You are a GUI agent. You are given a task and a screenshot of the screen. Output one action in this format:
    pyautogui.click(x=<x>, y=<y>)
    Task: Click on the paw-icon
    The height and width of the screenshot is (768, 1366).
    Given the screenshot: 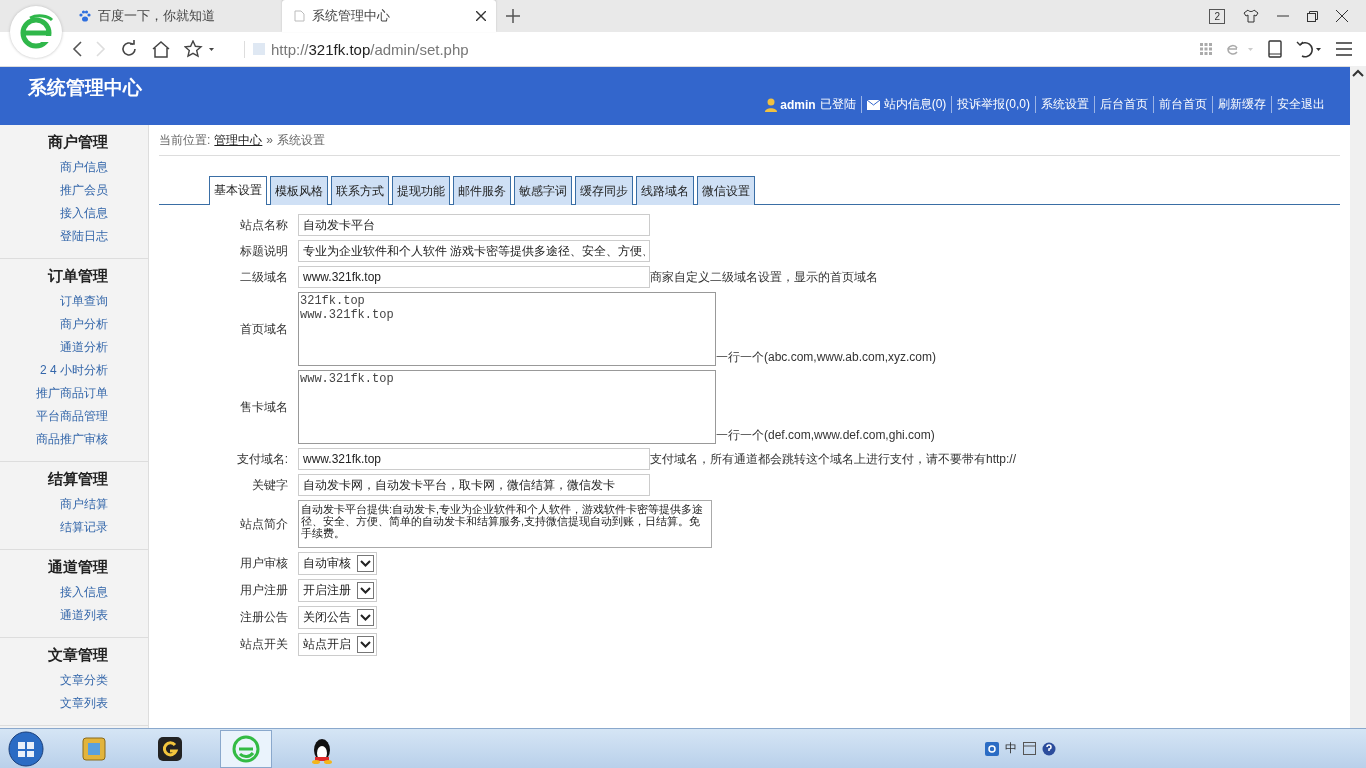 What is the action you would take?
    pyautogui.click(x=85, y=16)
    